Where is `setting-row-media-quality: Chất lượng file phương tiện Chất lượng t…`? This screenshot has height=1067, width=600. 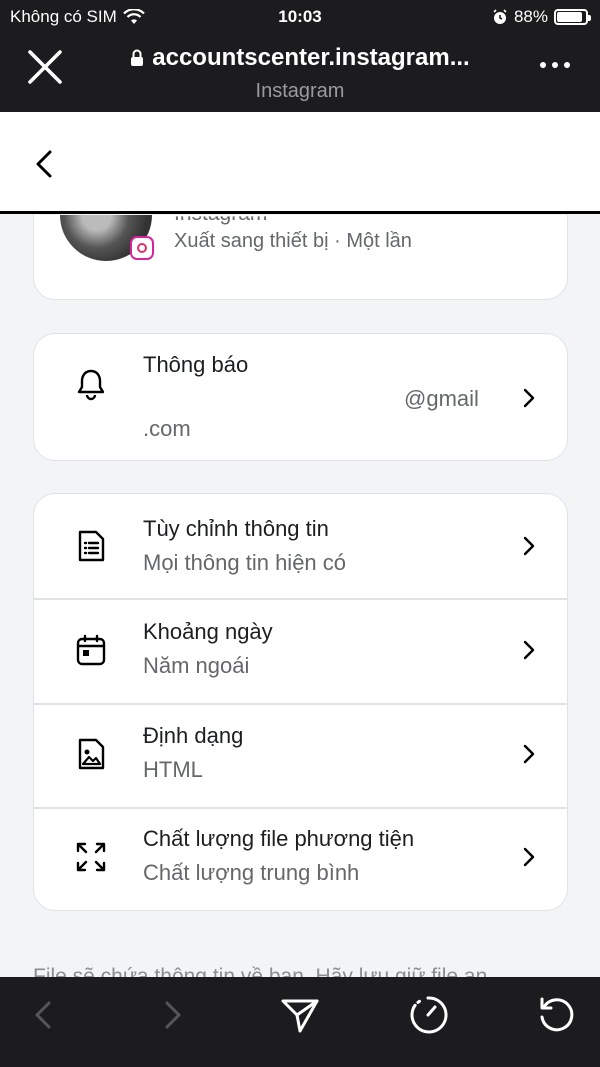 setting-row-media-quality: Chất lượng file phương tiện Chất lượng t… is located at coordinates (300, 860).